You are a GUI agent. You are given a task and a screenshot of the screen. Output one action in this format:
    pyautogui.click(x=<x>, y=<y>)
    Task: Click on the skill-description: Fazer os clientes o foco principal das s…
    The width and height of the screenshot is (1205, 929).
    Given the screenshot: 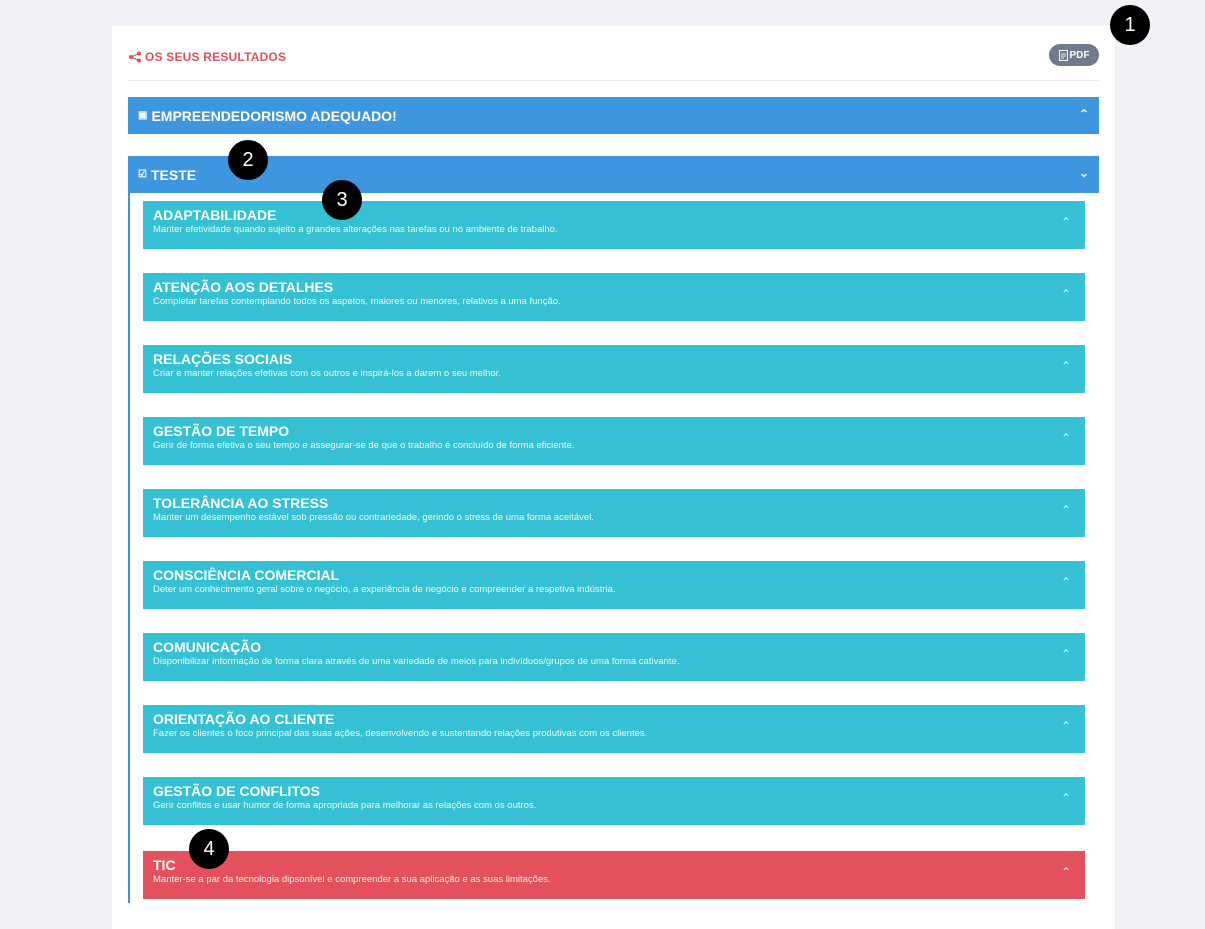 What is the action you would take?
    pyautogui.click(x=400, y=733)
    